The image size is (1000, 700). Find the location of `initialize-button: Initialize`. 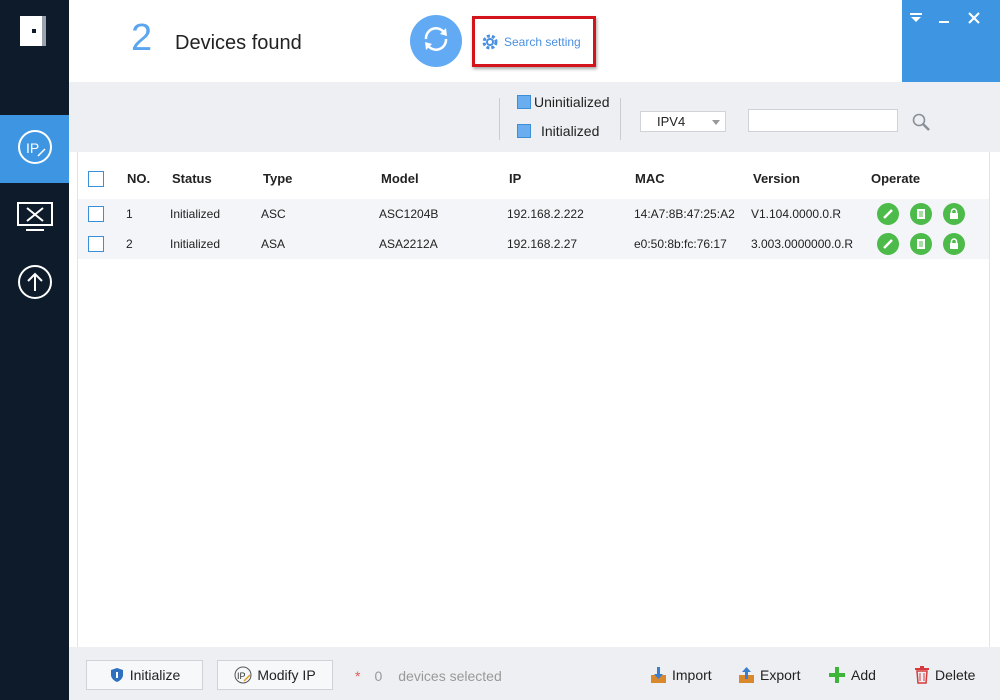

initialize-button: Initialize is located at coordinates (144, 675).